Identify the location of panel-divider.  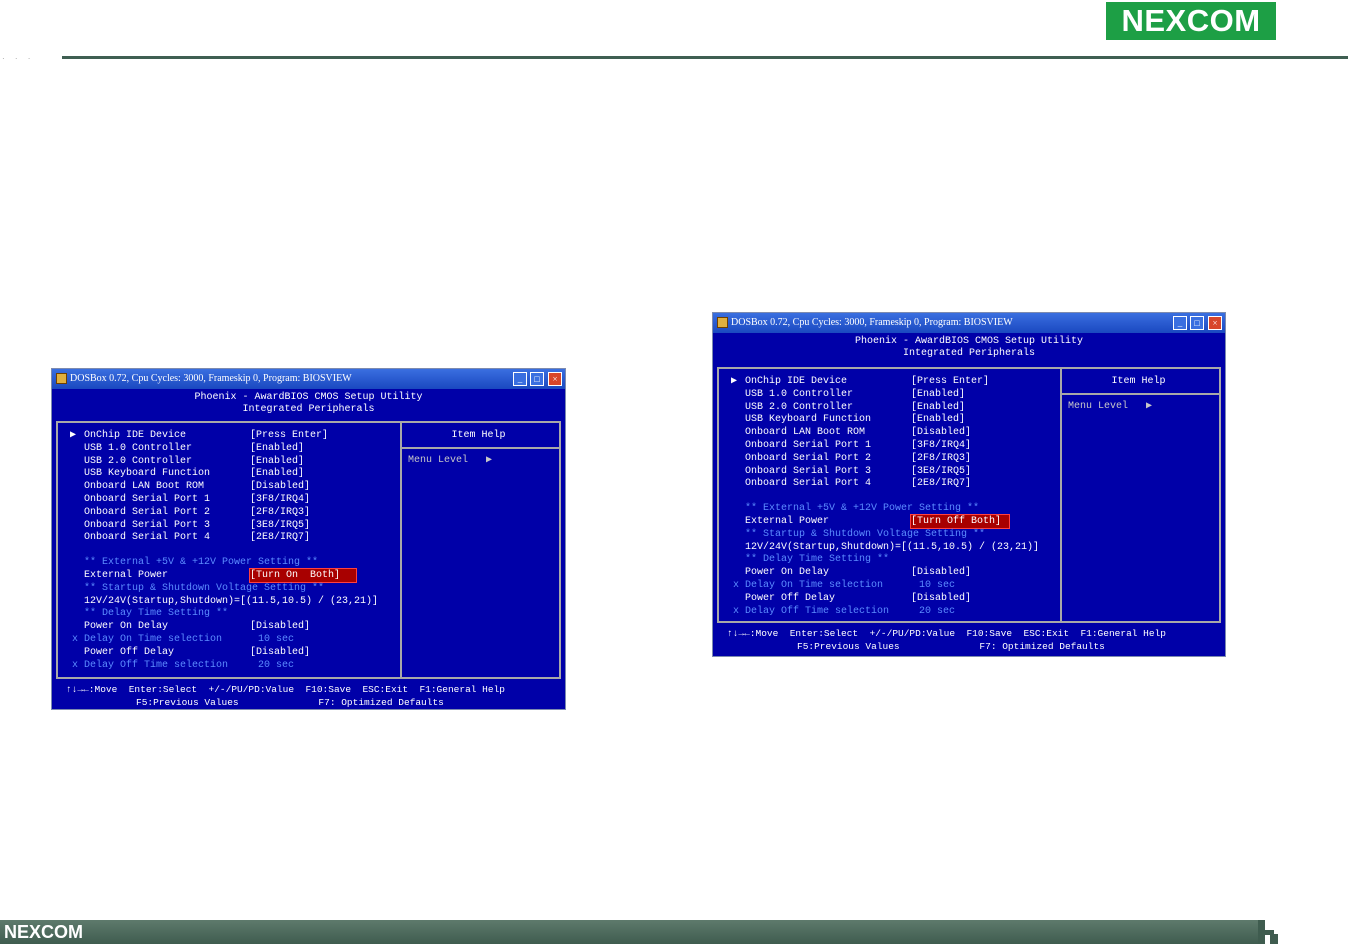
(1061, 495).